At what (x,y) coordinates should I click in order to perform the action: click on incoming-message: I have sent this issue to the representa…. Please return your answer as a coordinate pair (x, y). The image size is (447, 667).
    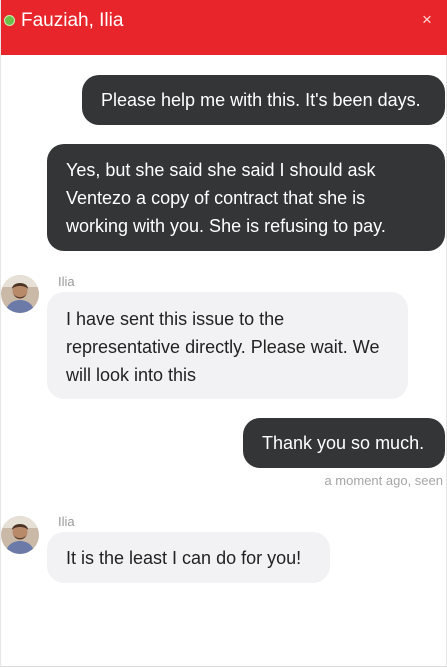
    Looking at the image, I should click on (227, 345).